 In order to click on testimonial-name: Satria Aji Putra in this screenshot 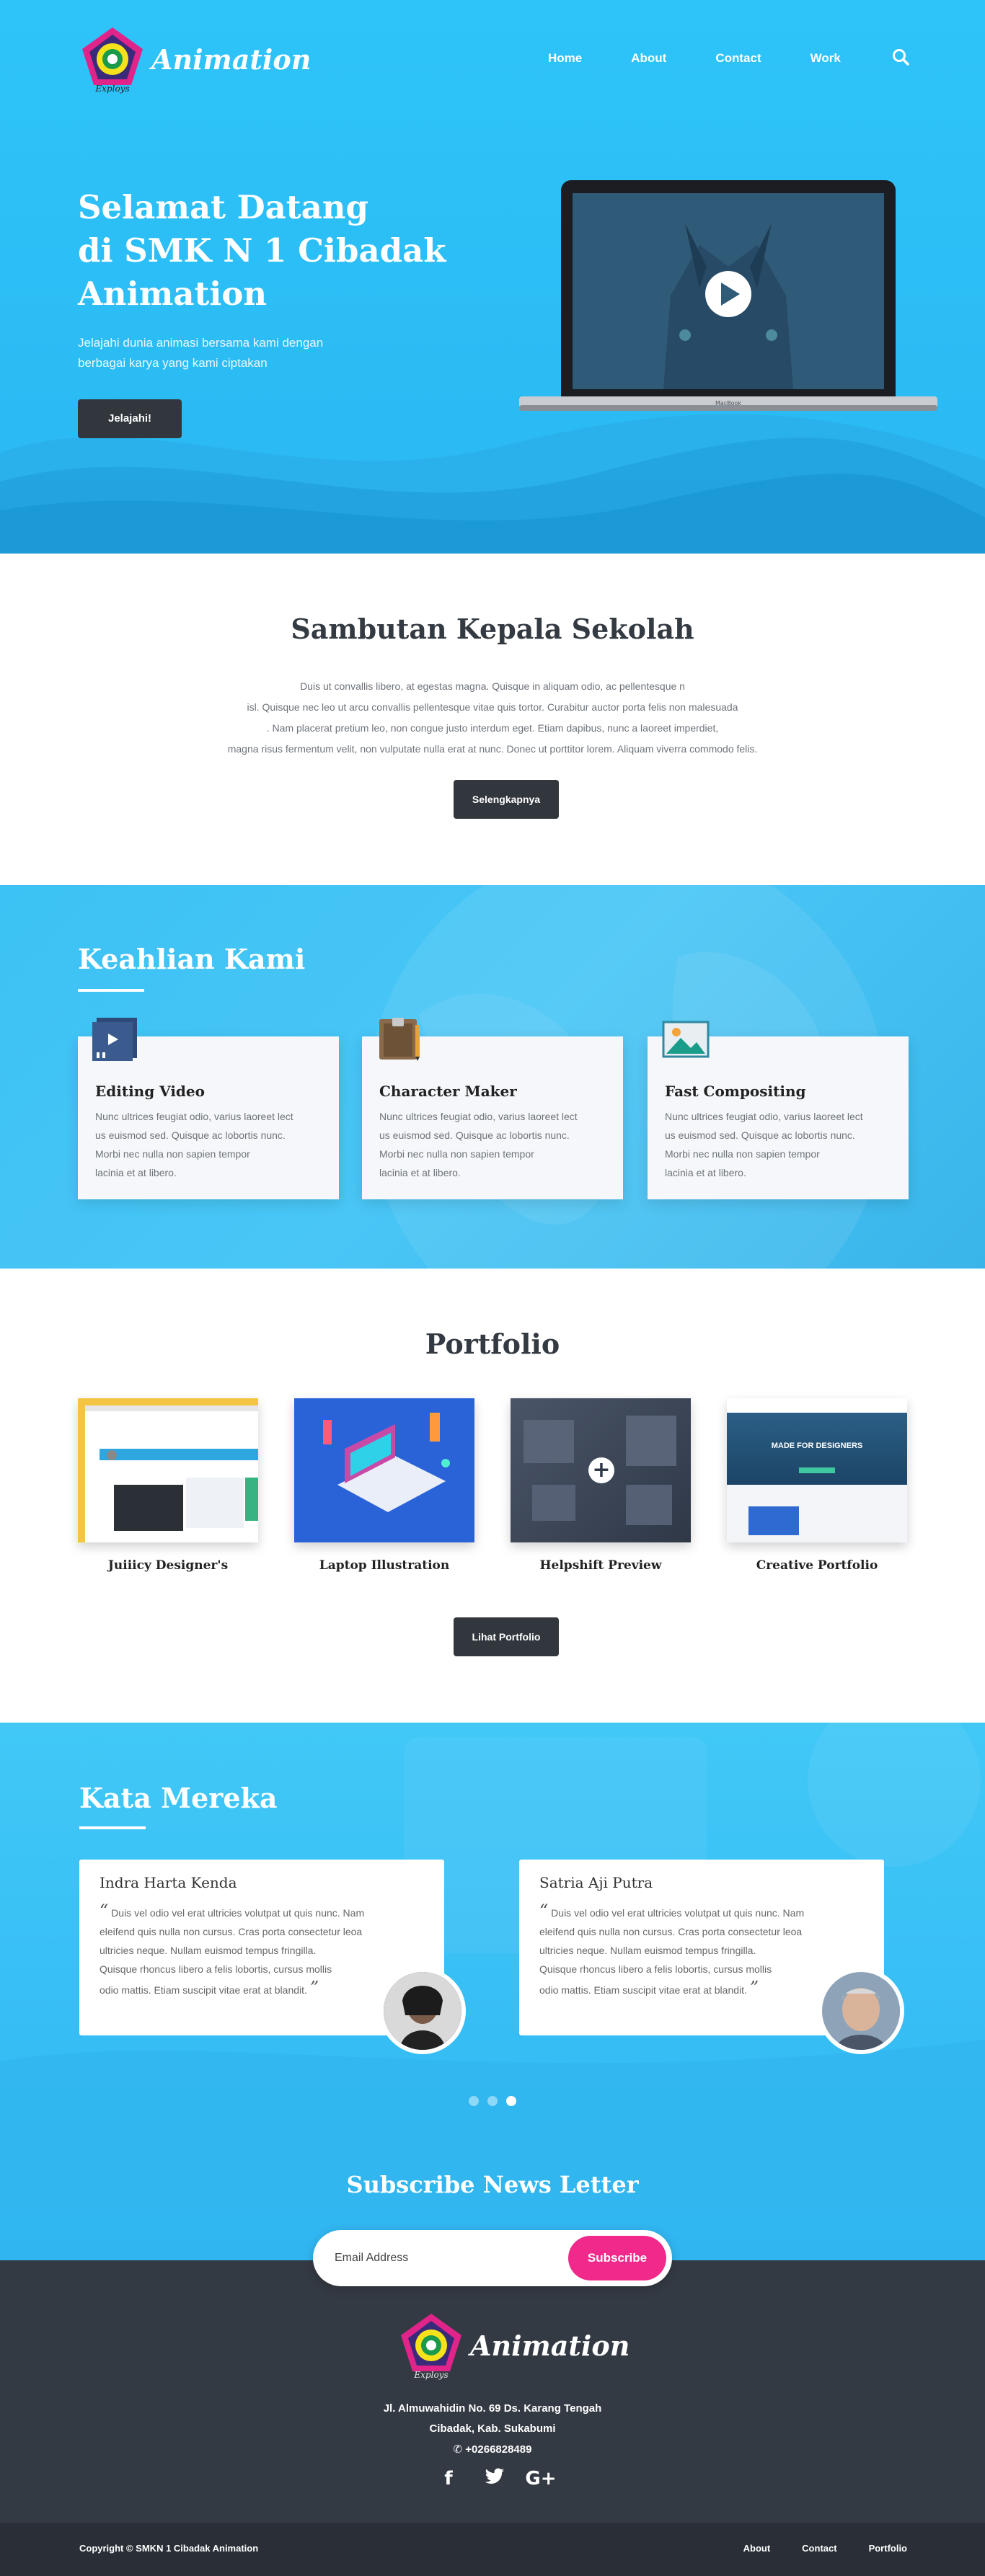, I will do `click(596, 1883)`.